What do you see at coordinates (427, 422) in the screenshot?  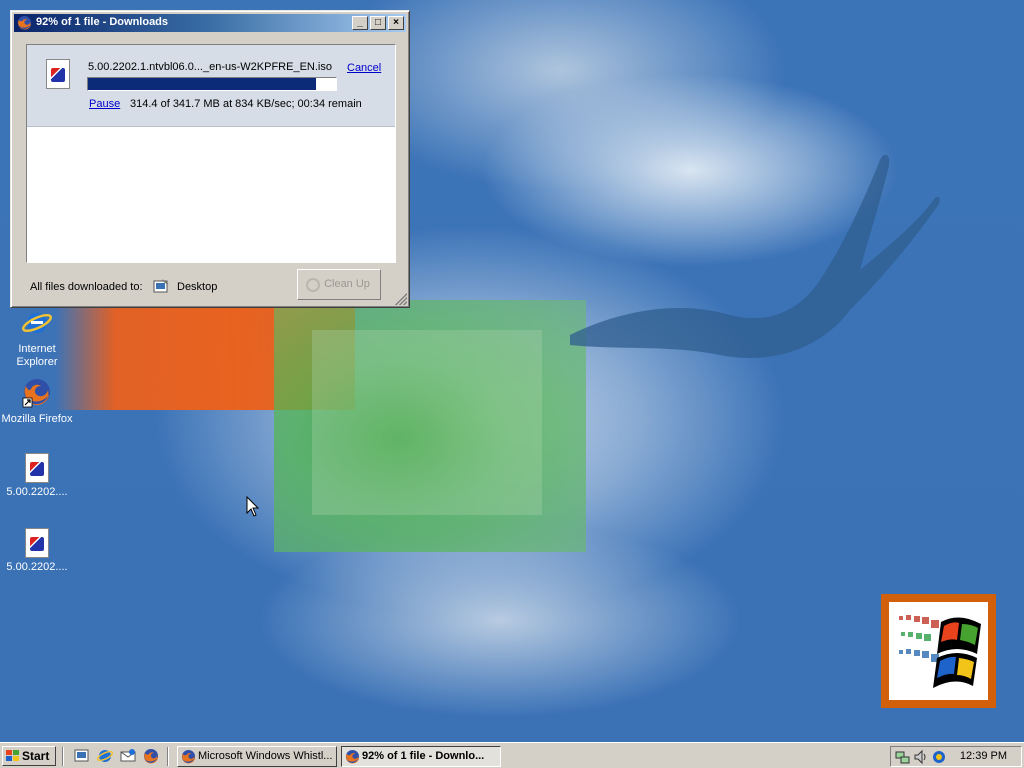 I see `wallpaper-green-inner` at bounding box center [427, 422].